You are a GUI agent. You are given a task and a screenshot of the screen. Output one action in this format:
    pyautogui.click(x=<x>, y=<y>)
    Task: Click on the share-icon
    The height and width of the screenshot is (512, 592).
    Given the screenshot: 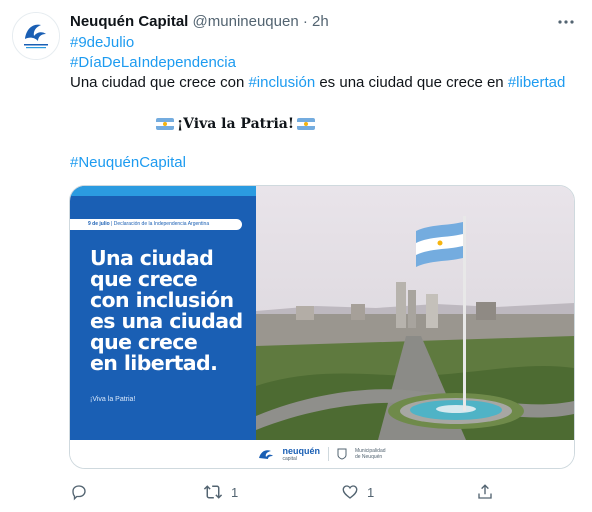 What is the action you would take?
    pyautogui.click(x=485, y=491)
    